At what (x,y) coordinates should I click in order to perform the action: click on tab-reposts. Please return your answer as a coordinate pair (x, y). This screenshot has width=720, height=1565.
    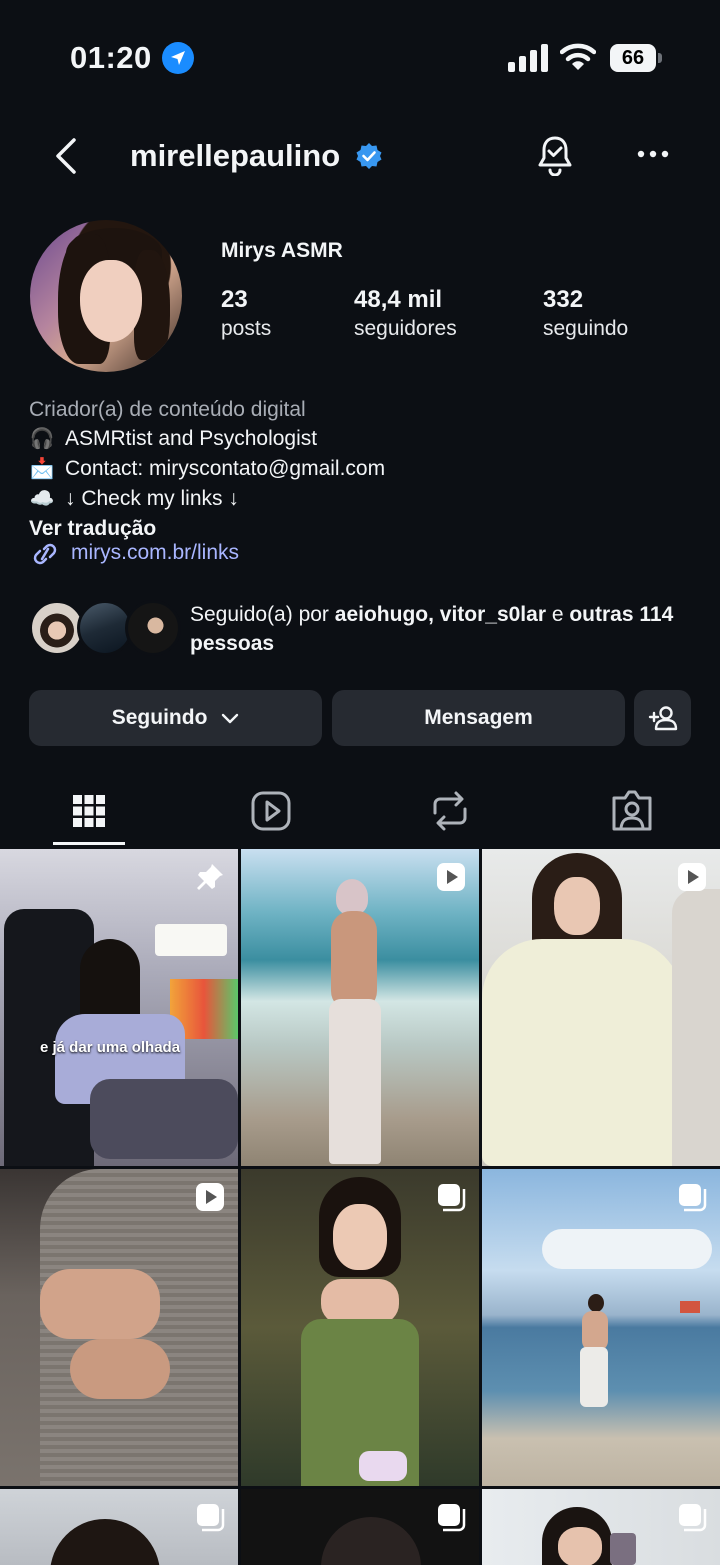
    Looking at the image, I should click on (447, 811).